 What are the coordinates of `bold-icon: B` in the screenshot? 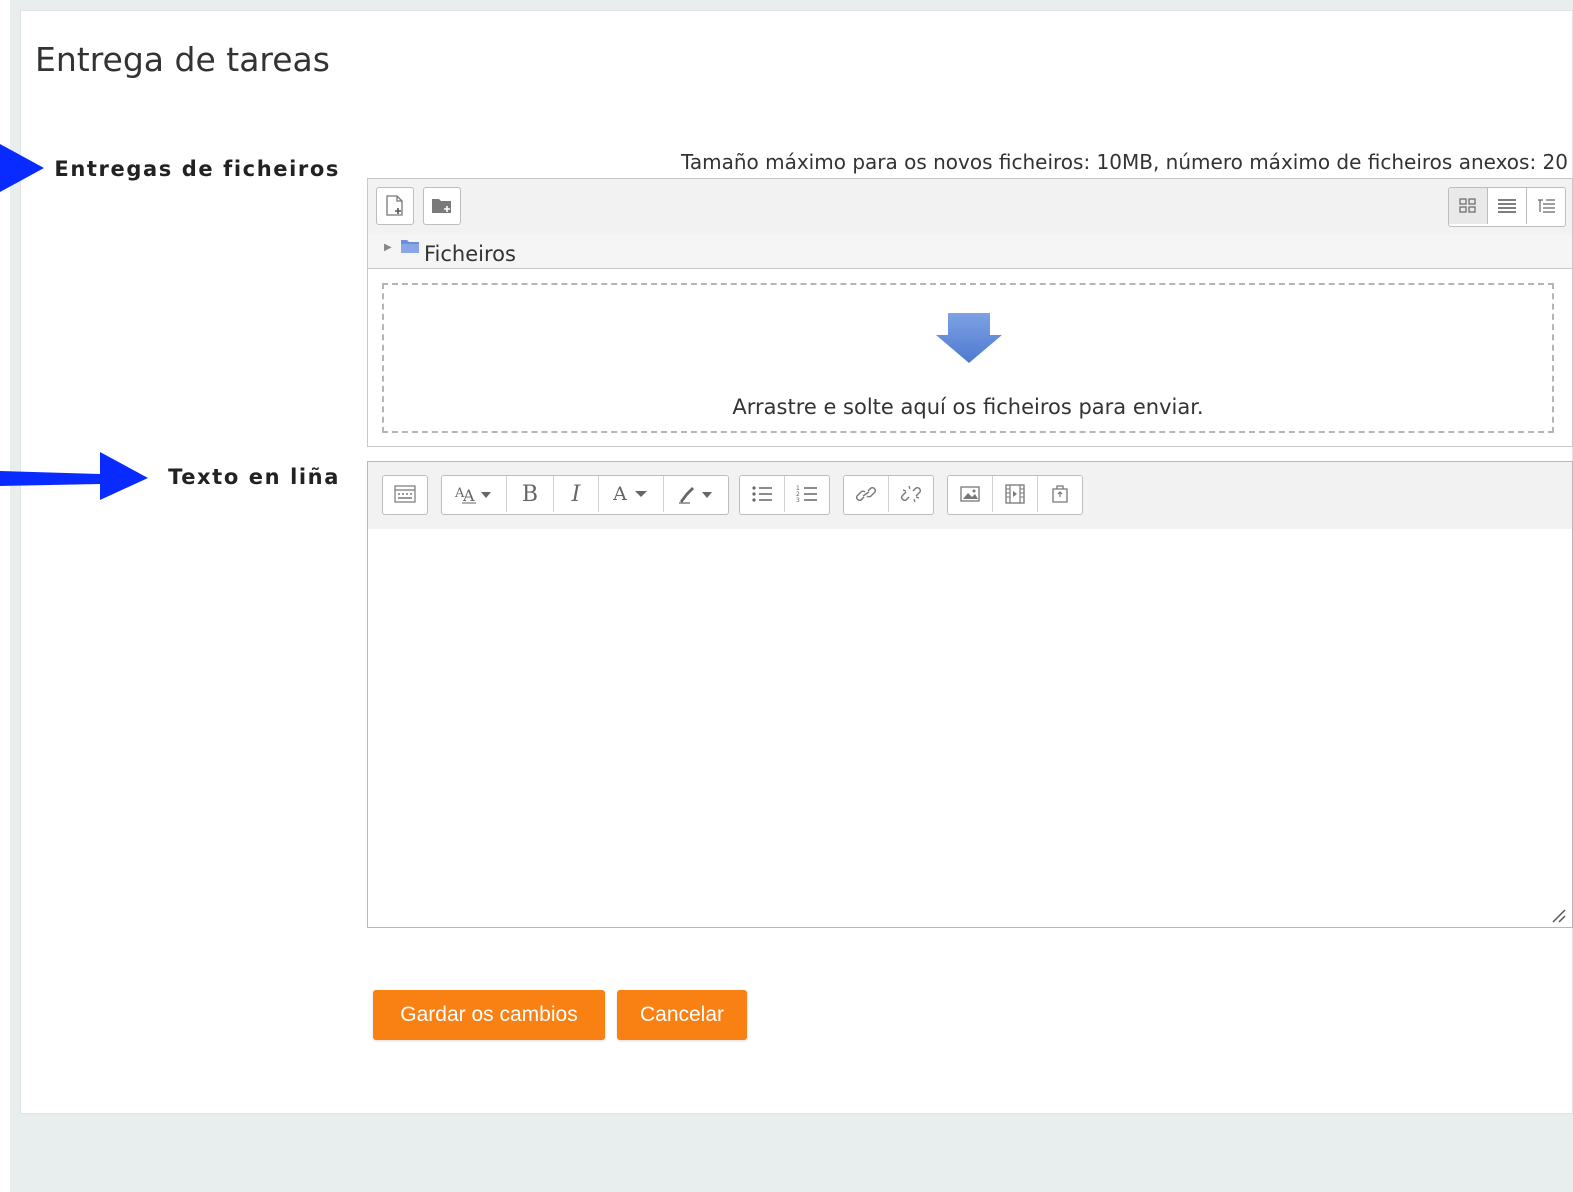 It's located at (530, 494).